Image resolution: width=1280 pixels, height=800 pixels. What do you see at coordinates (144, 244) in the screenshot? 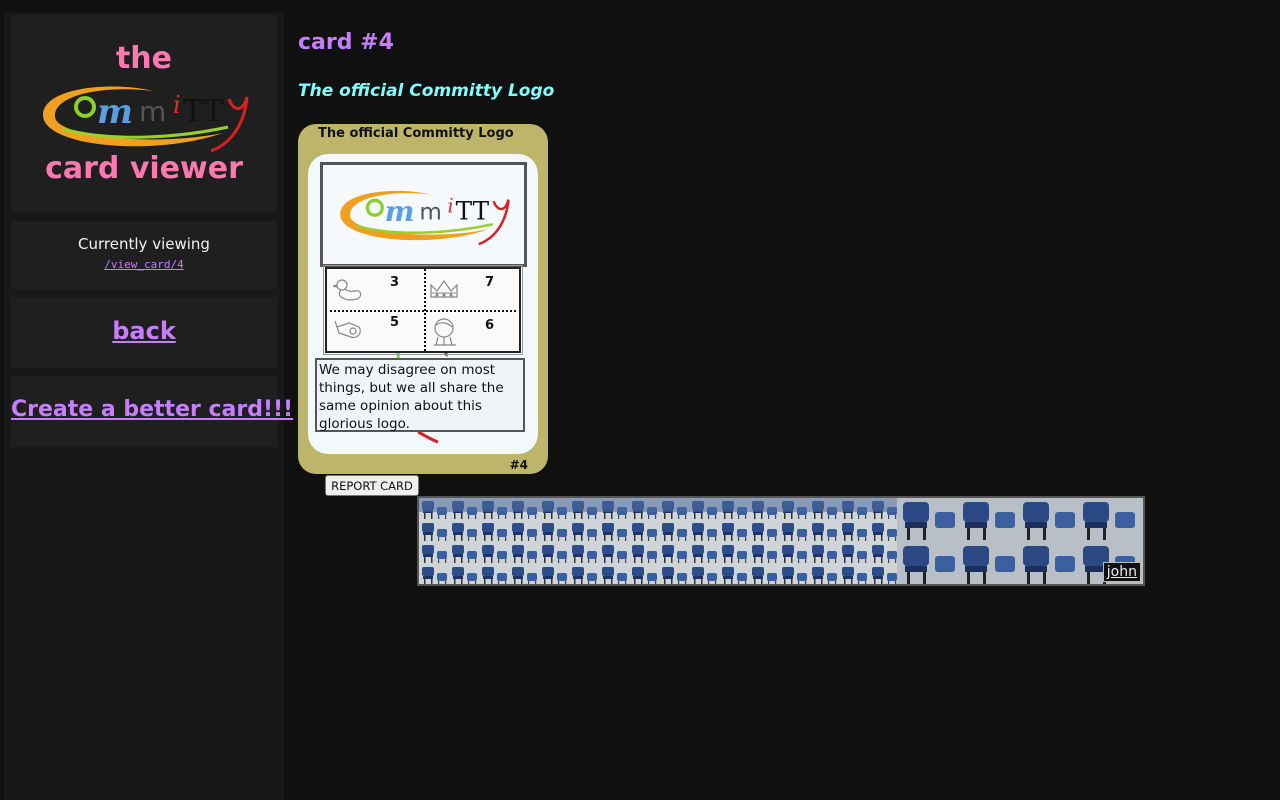
I see `currently-viewing-label: Currently viewing` at bounding box center [144, 244].